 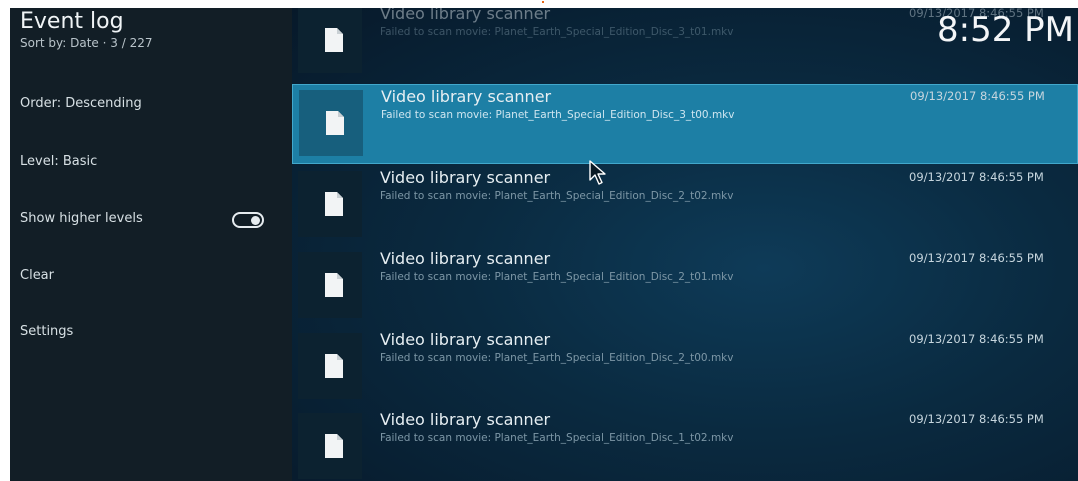 I want to click on sidebar-item-show-higher-levels: Show higher levels, so click(x=81, y=218).